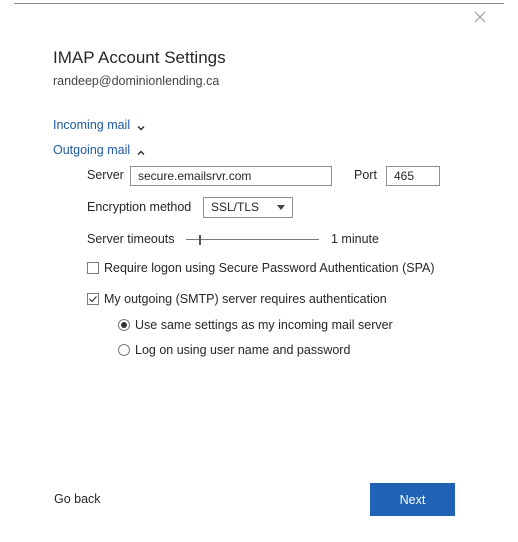 The height and width of the screenshot is (542, 518). Describe the element at coordinates (92, 125) in the screenshot. I see `incoming-mail-label: Incoming mail` at that location.